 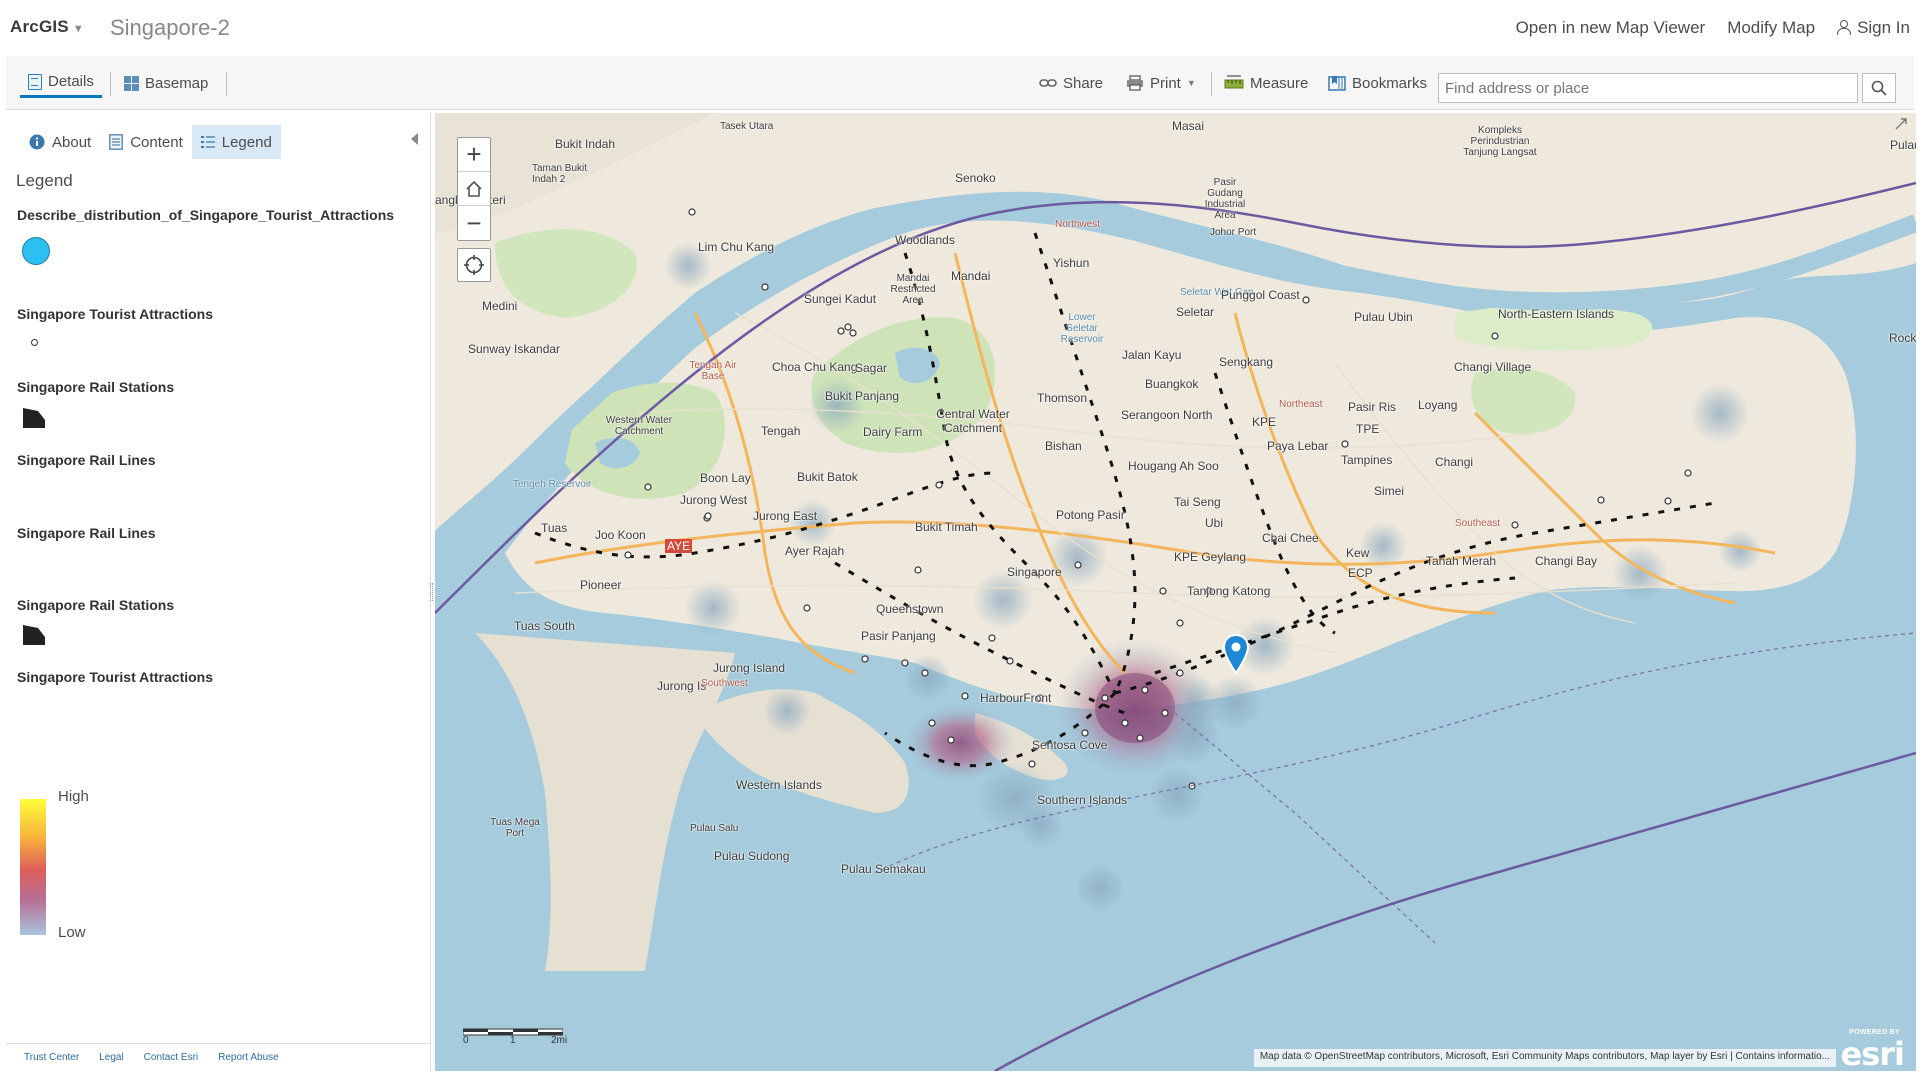 I want to click on locate-button, so click(x=474, y=265).